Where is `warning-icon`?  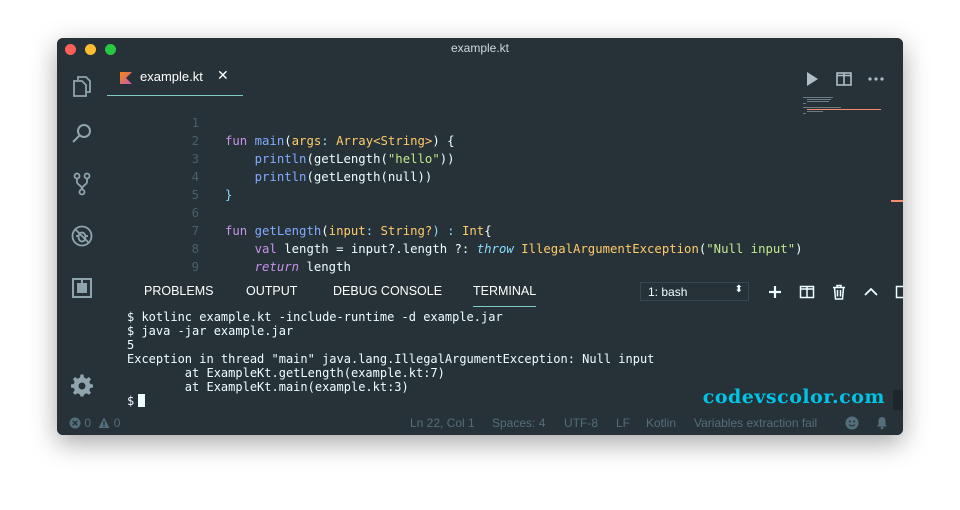
warning-icon is located at coordinates (104, 422).